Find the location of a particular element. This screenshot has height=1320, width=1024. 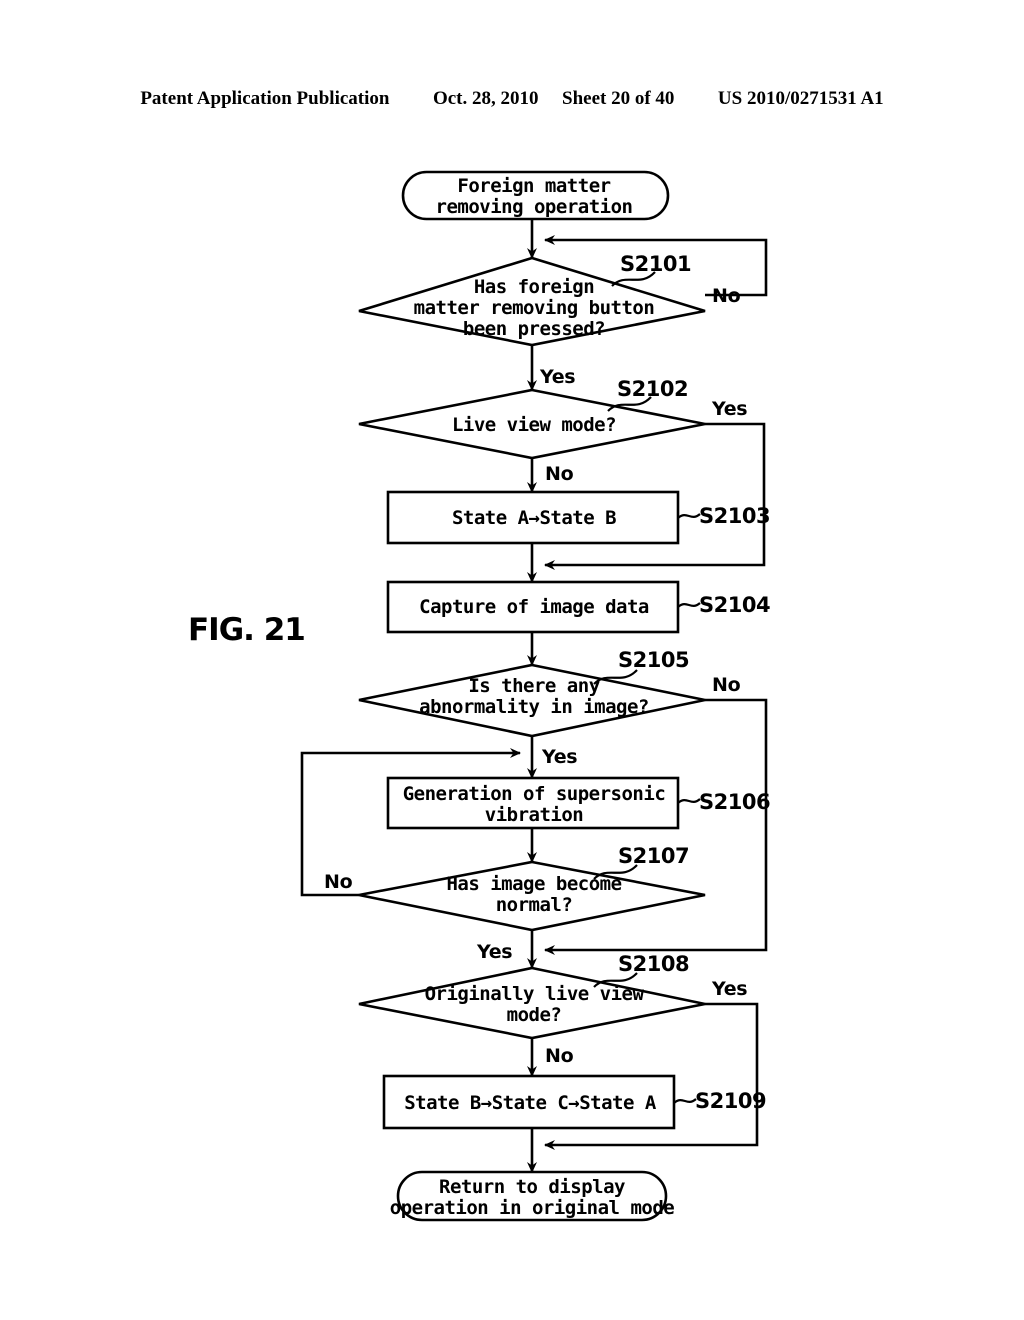

decision-s2101-line2: matter removing button is located at coordinates (534, 308).